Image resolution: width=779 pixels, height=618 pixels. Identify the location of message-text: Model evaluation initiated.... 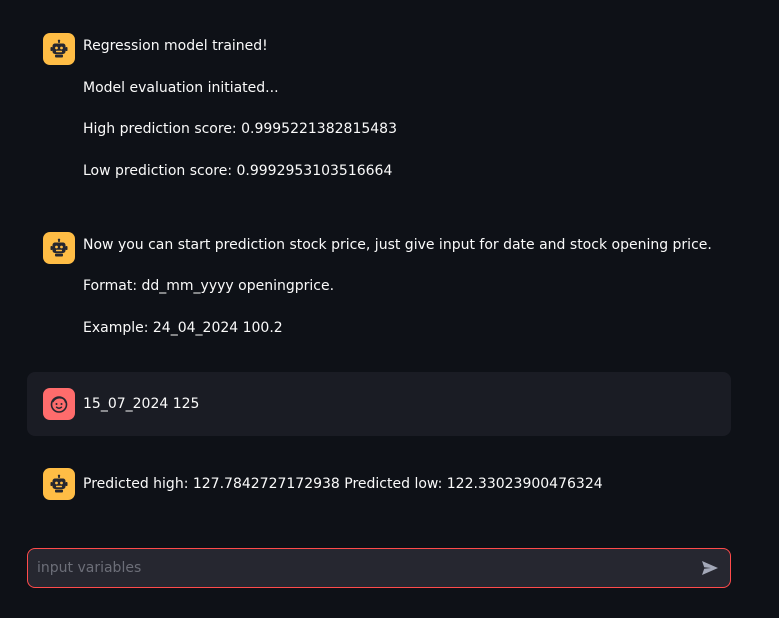
(181, 88).